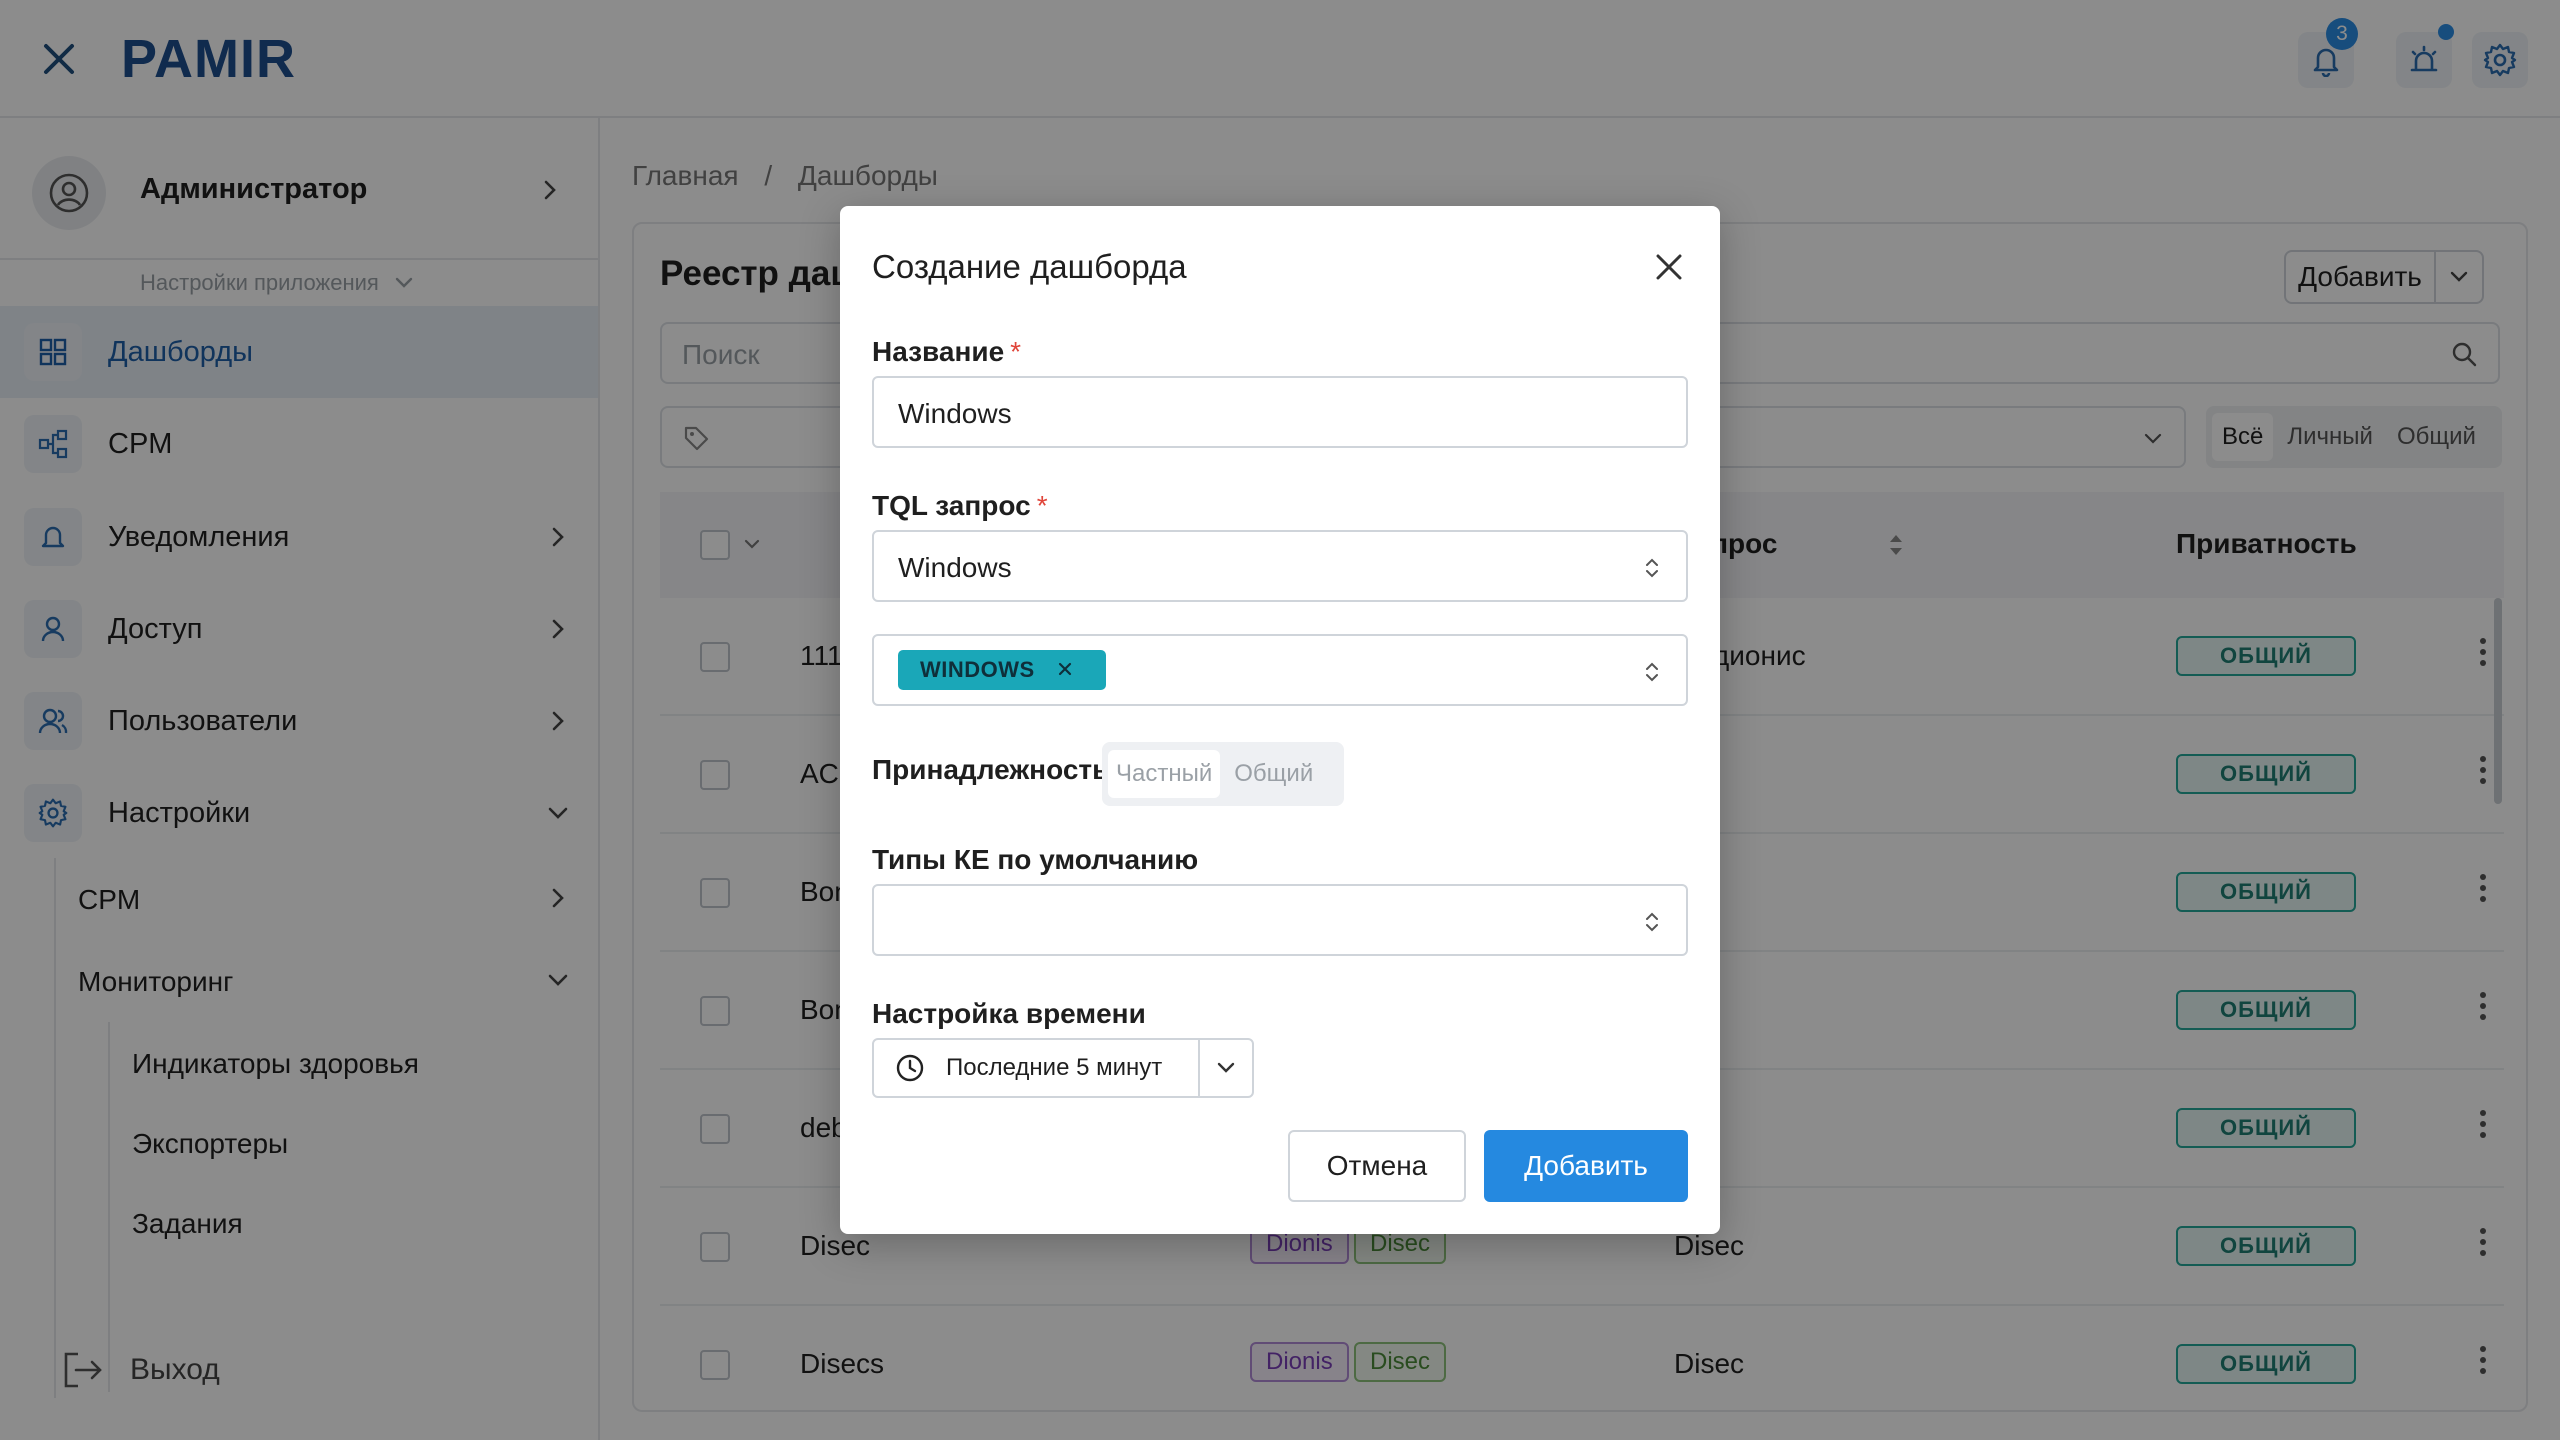 The height and width of the screenshot is (1440, 2560). Describe the element at coordinates (955, 413) in the screenshot. I see `name-input-value: Windows` at that location.